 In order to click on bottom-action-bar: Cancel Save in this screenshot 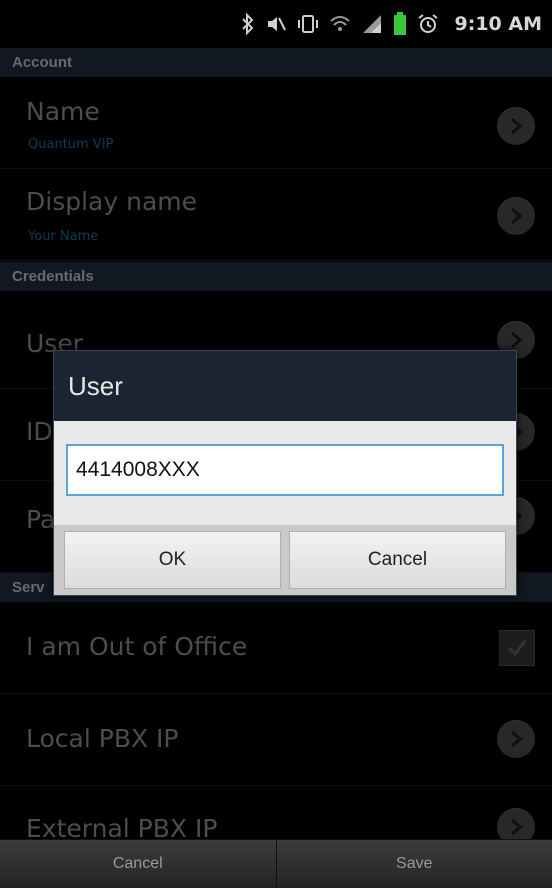, I will do `click(276, 864)`.